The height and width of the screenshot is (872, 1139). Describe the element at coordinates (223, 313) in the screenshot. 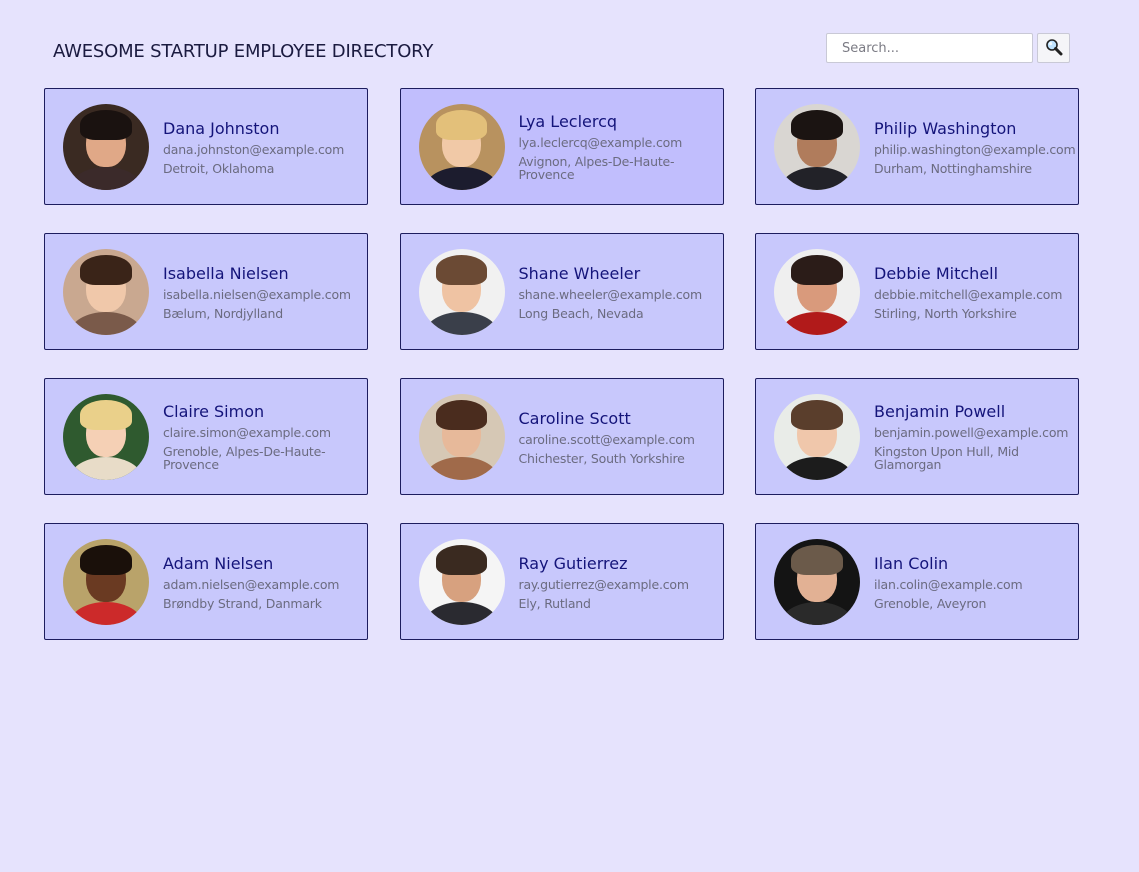

I see `employee-location: Bælum, Nordjylland` at that location.